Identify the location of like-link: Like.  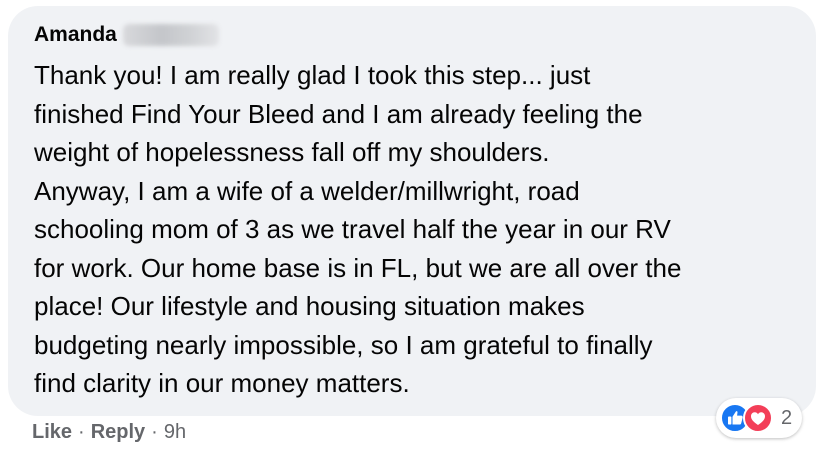
(52, 432).